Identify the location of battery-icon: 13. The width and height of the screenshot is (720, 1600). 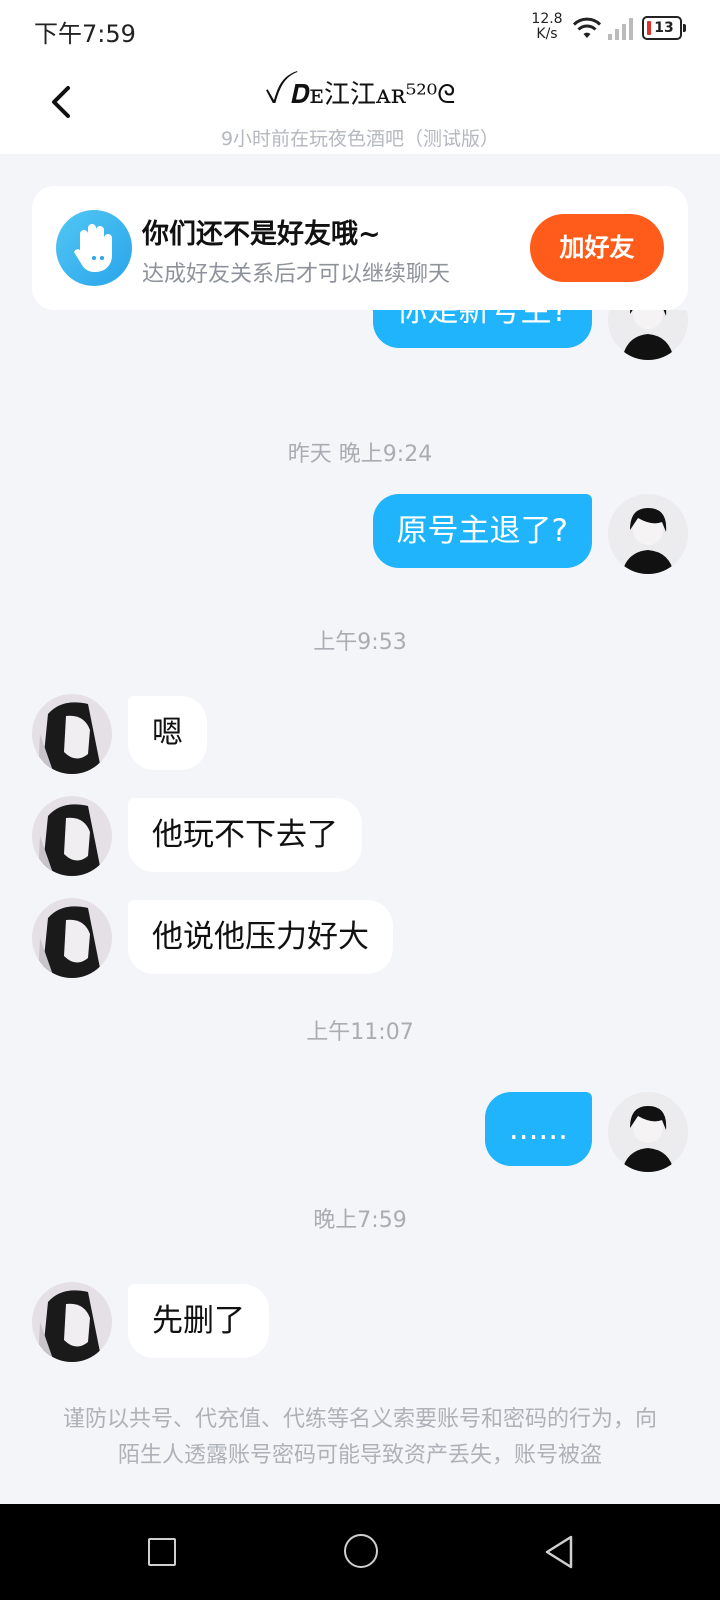
(664, 28).